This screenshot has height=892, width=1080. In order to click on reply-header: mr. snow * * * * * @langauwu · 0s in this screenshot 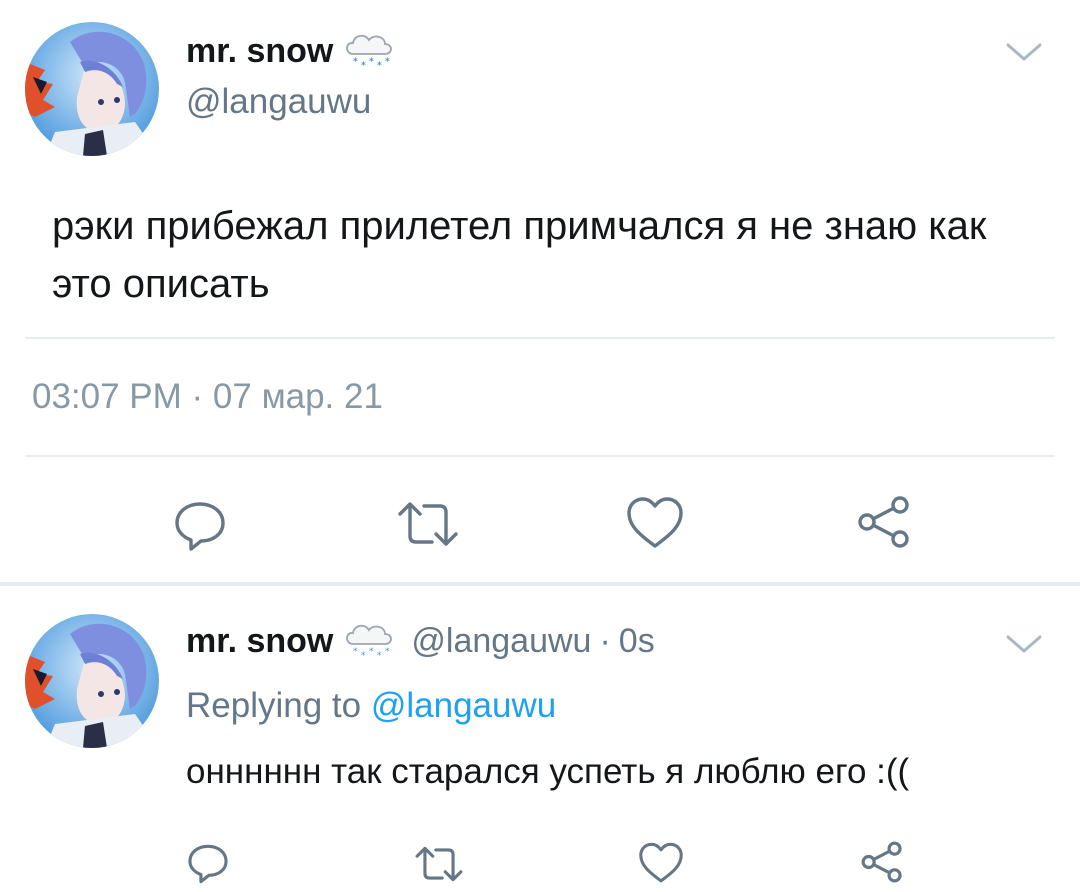, I will do `click(420, 641)`.